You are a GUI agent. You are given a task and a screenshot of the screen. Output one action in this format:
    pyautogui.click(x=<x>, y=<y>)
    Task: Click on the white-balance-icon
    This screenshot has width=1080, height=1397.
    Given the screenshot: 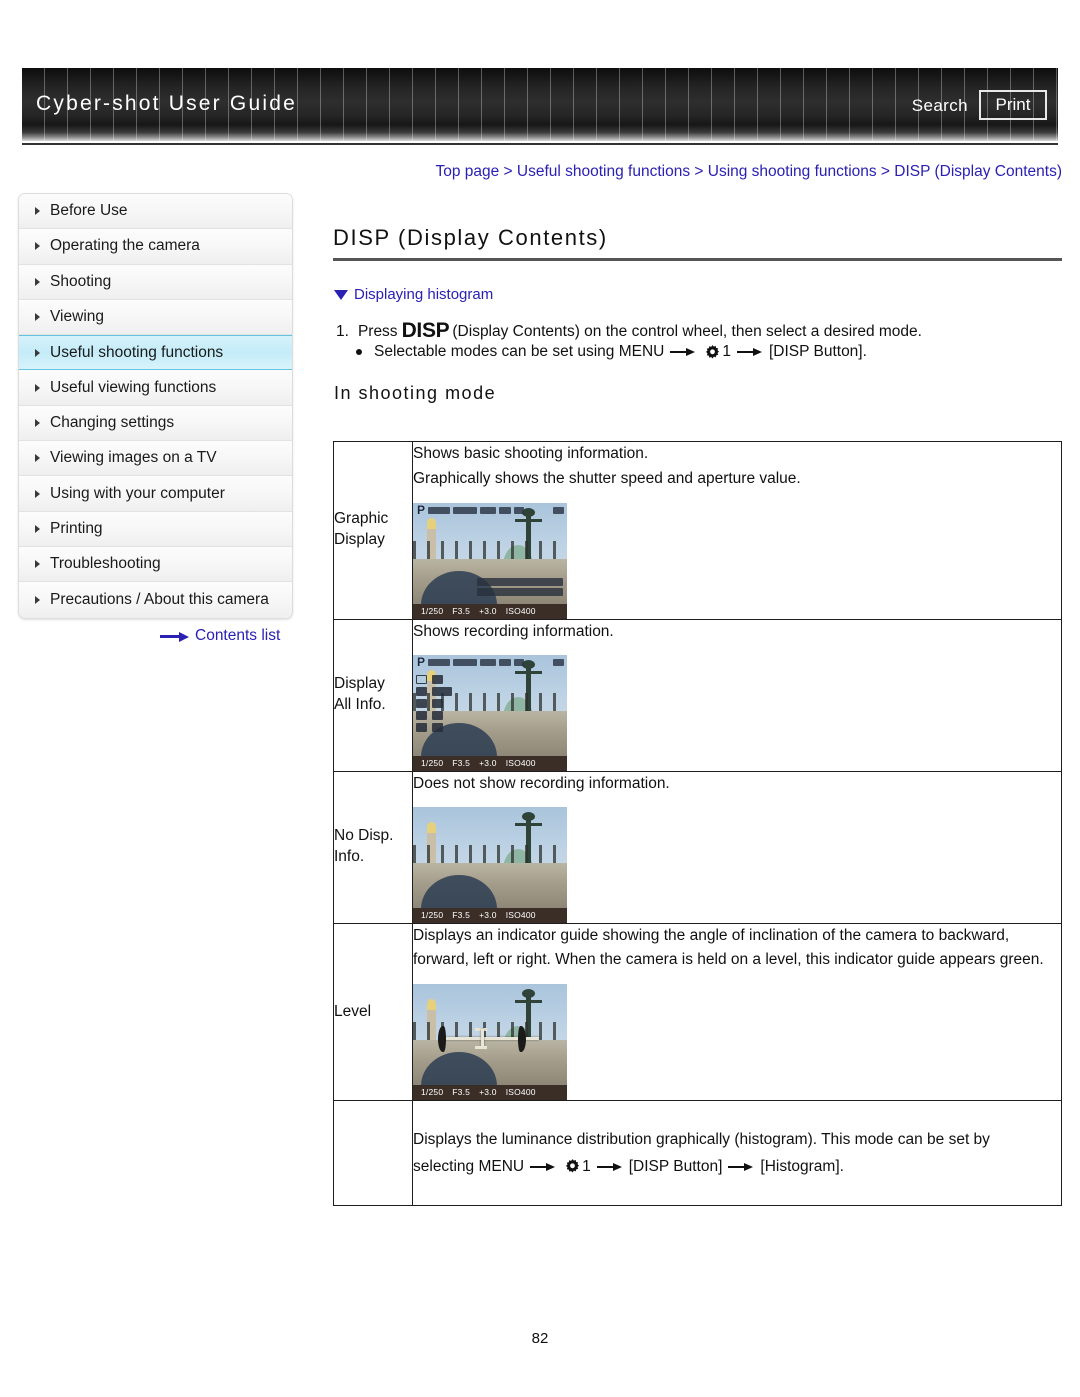 What is the action you would take?
    pyautogui.click(x=421, y=703)
    